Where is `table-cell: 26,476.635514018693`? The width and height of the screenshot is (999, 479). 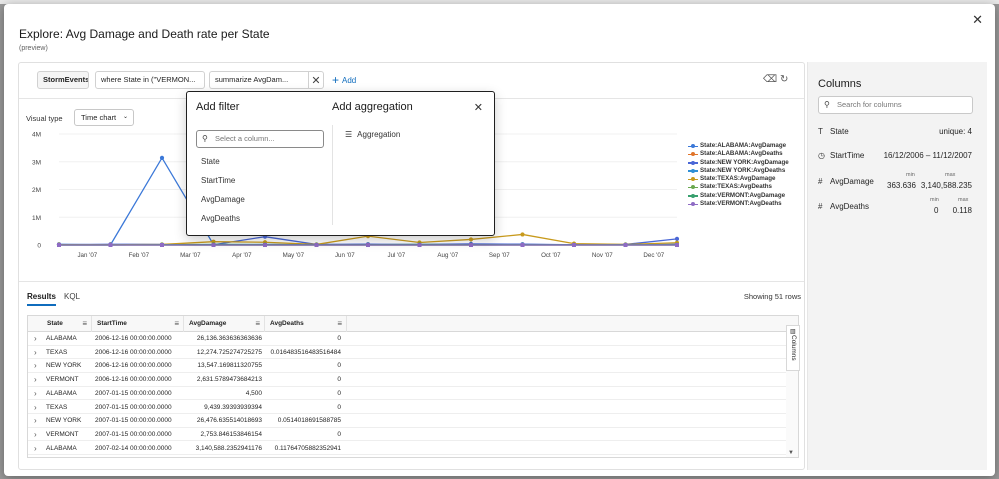
table-cell: 26,476.635514018693 is located at coordinates (229, 421).